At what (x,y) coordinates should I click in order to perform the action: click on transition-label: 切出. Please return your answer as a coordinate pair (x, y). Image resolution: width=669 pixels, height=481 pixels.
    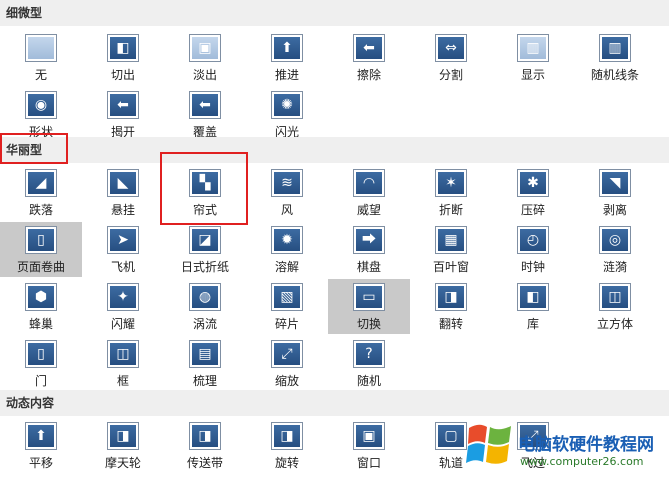
    Looking at the image, I should click on (122, 75).